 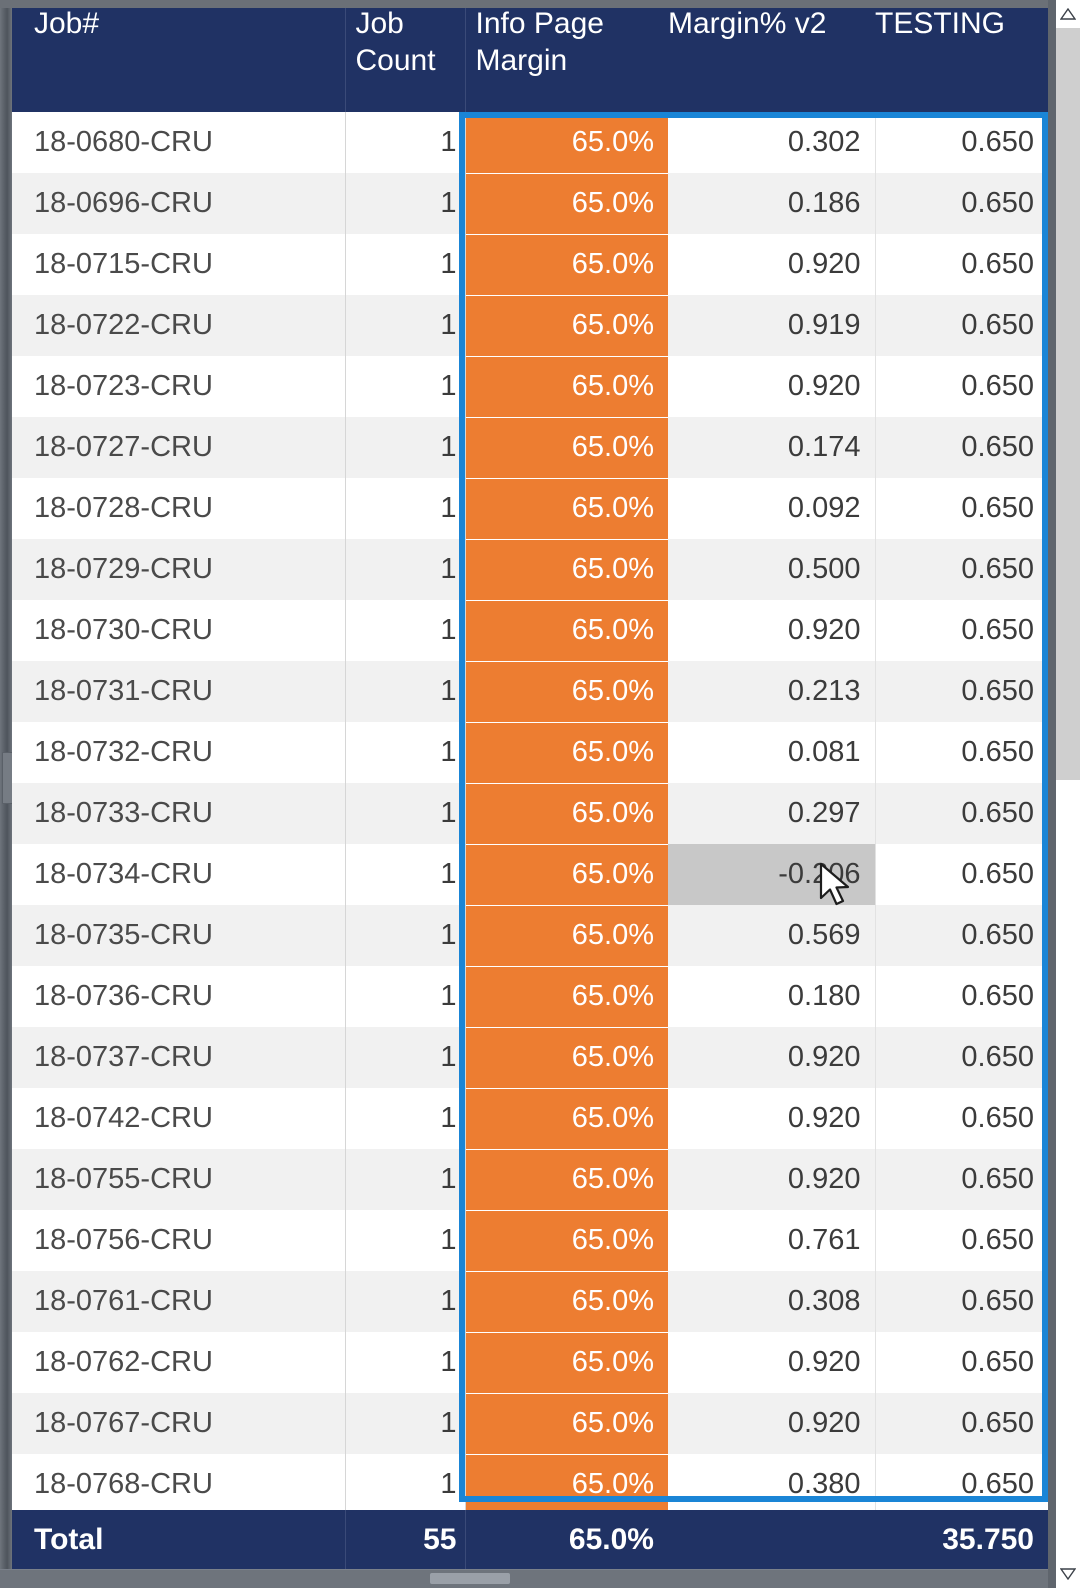 What do you see at coordinates (566, 56) in the screenshot?
I see `column-header-info-page-margin: Info Page Margin` at bounding box center [566, 56].